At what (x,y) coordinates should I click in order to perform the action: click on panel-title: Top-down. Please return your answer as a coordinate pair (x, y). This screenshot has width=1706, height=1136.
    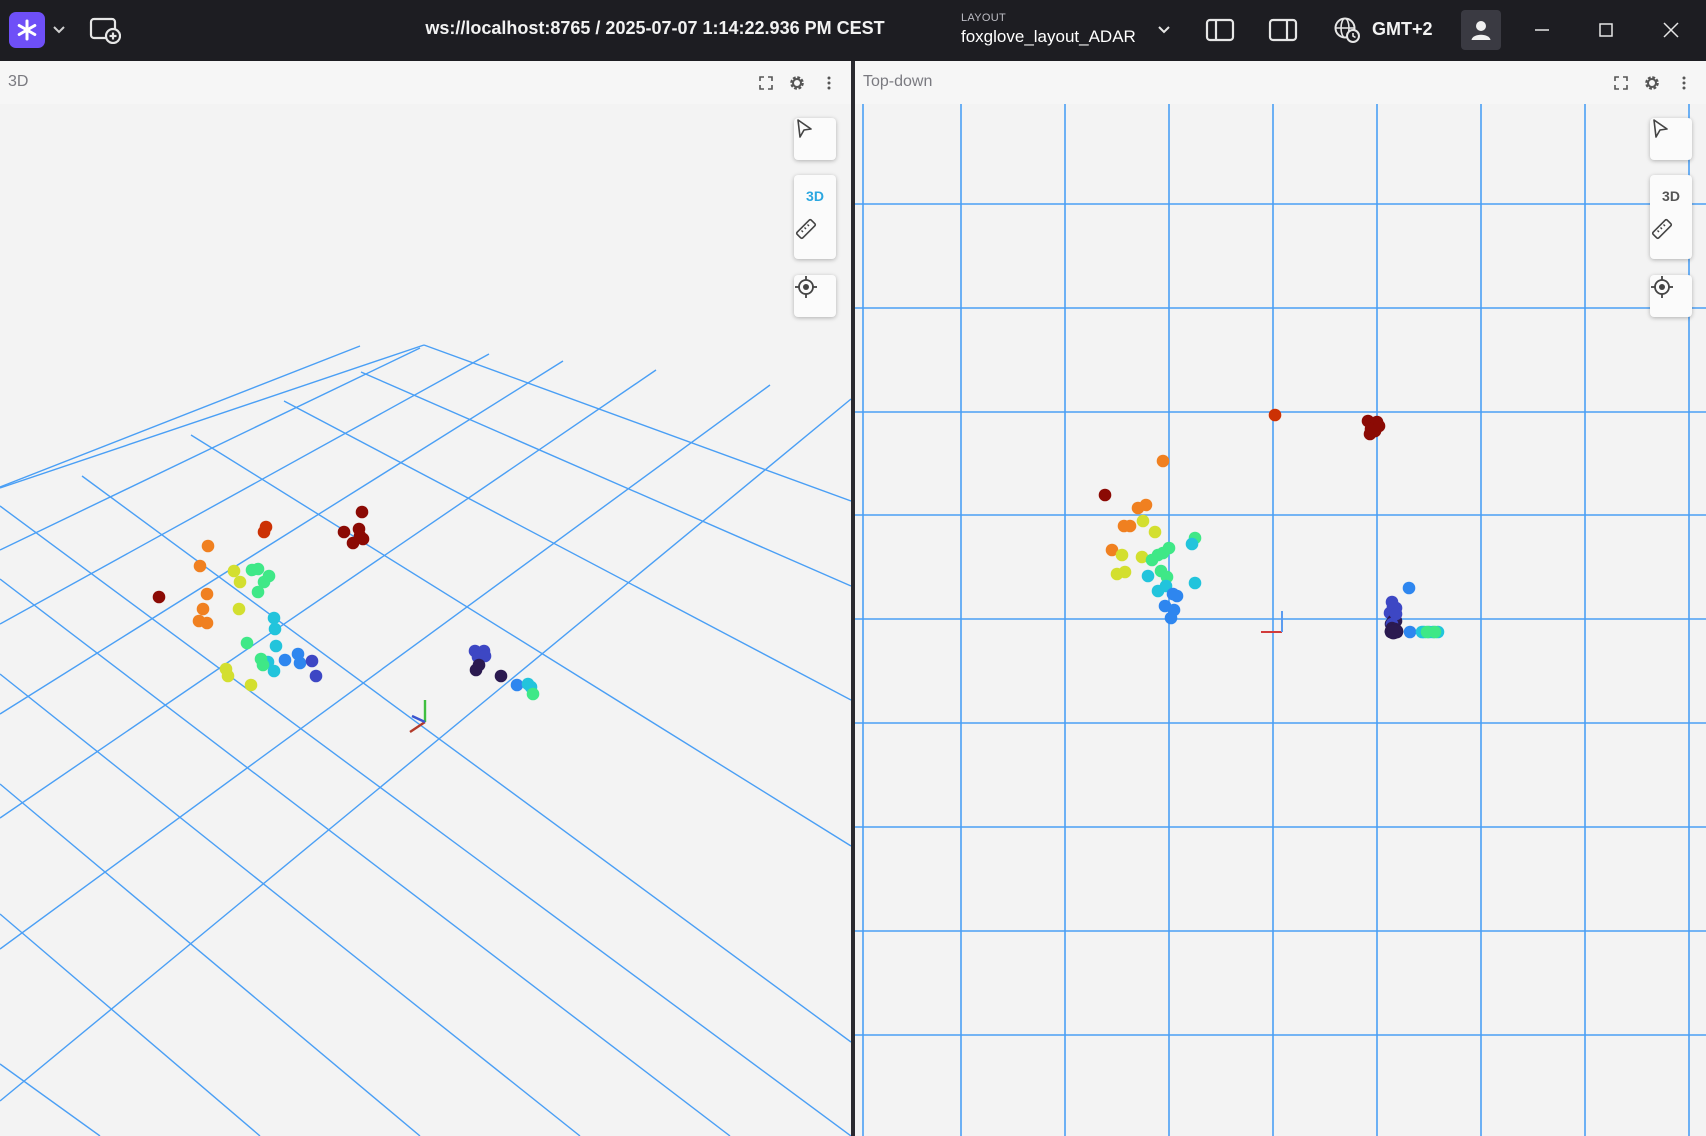
    Looking at the image, I should click on (897, 82).